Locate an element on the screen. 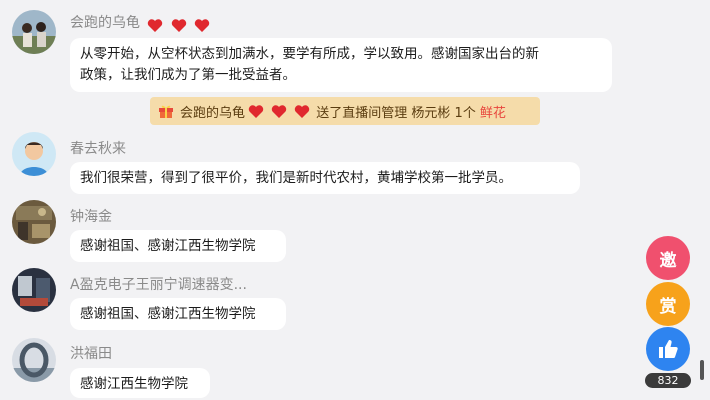 The width and height of the screenshot is (710, 400). sender-name: 钟海金 is located at coordinates (91, 217).